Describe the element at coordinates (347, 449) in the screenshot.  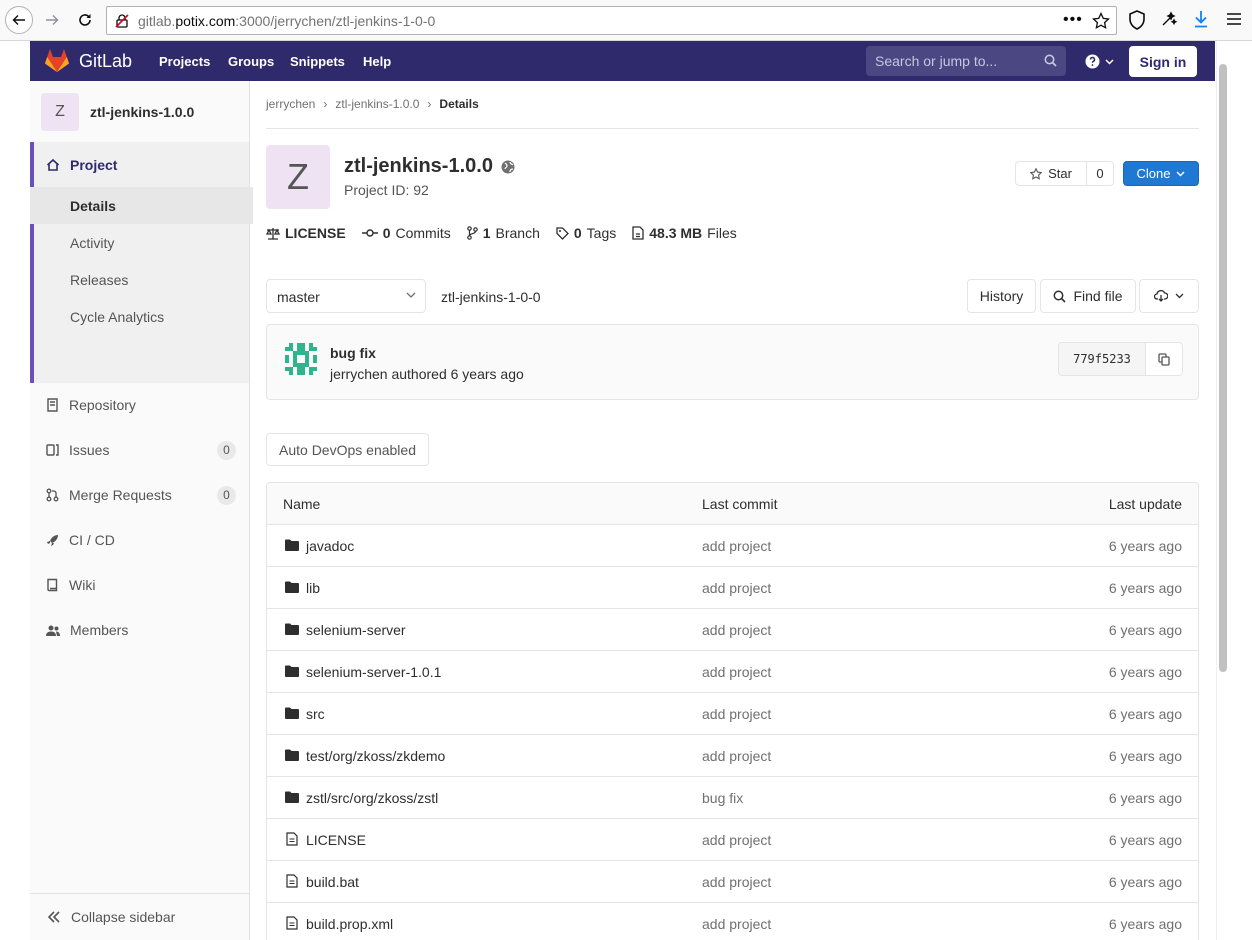
I see `auto-devops-badge: Auto DevOps enabled` at that location.